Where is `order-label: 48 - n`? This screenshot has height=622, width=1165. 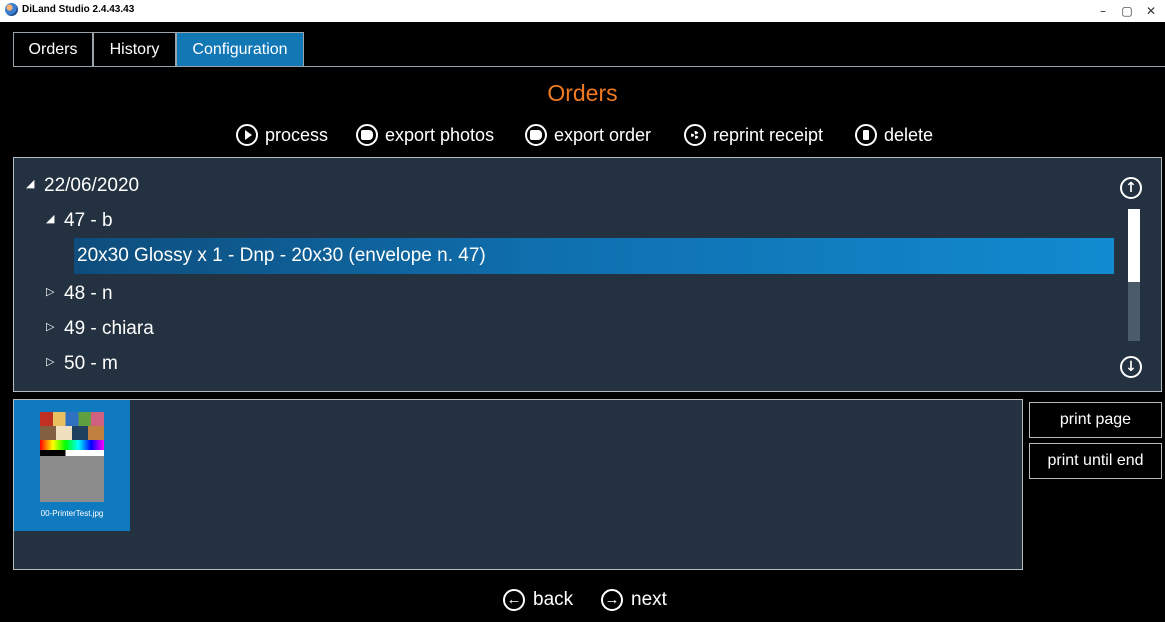
order-label: 48 - n is located at coordinates (88, 293).